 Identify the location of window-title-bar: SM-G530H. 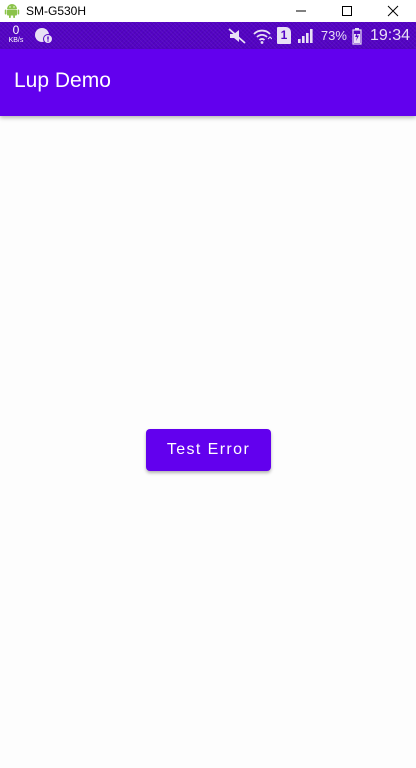
(208, 11).